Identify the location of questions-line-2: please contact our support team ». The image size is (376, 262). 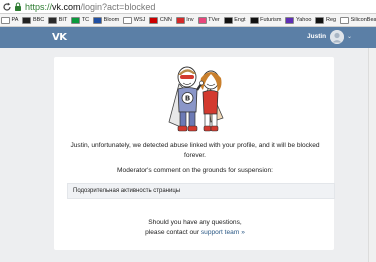
(195, 233).